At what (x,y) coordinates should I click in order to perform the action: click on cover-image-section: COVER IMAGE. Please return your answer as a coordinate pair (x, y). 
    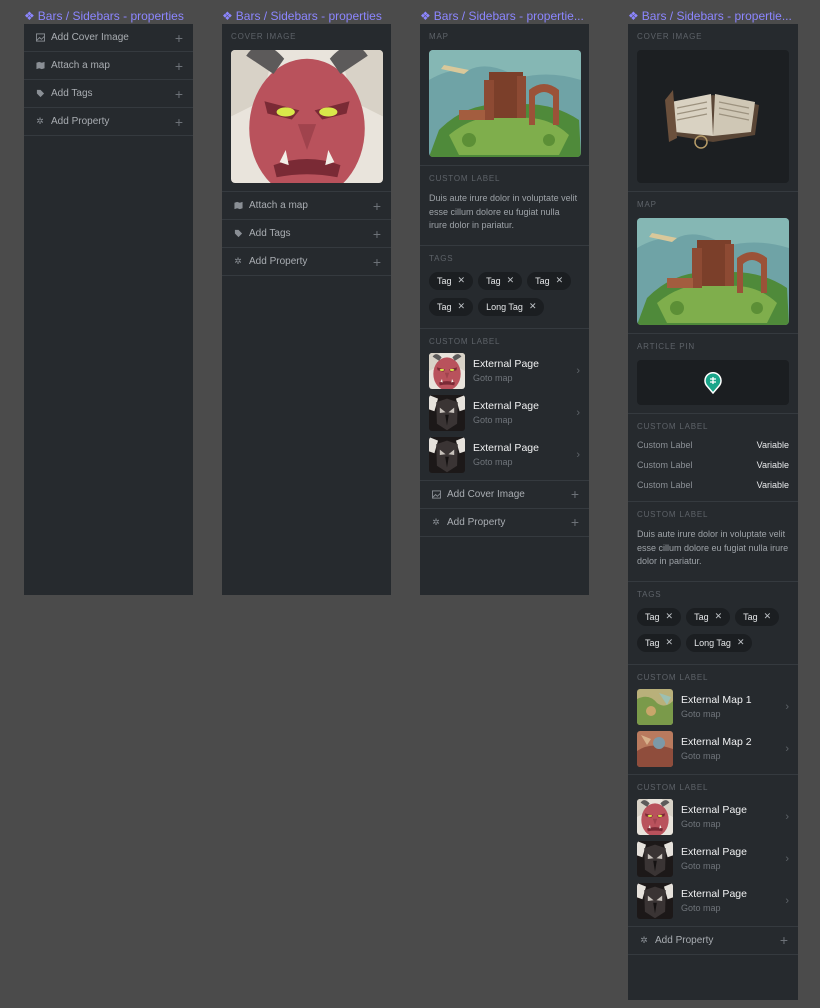
    Looking at the image, I should click on (713, 108).